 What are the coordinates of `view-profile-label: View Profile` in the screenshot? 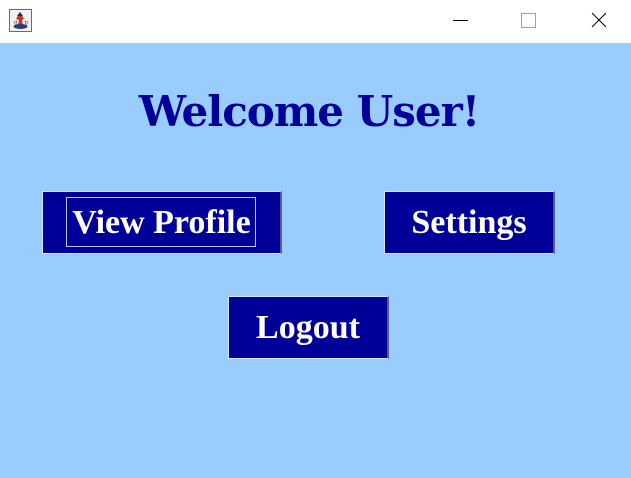 It's located at (161, 222).